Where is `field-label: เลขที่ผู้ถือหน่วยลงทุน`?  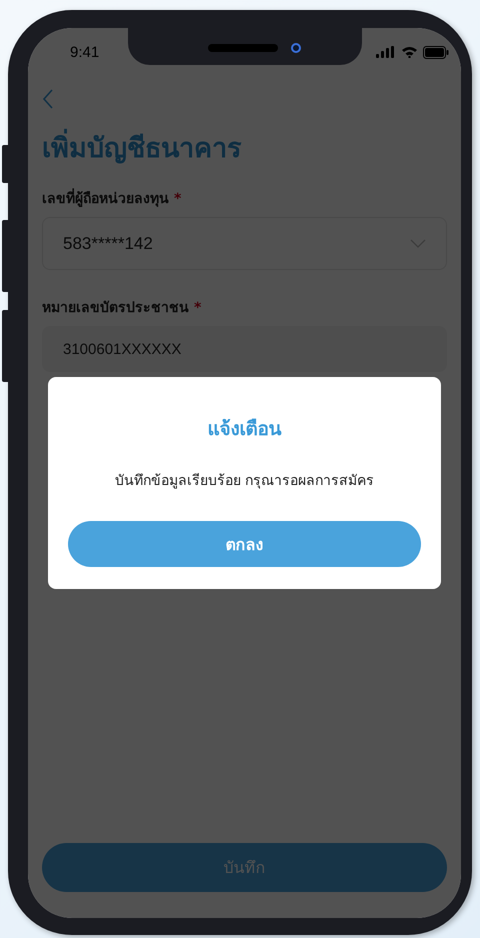 field-label: เลขที่ผู้ถือหน่วยลงทุน is located at coordinates (105, 198).